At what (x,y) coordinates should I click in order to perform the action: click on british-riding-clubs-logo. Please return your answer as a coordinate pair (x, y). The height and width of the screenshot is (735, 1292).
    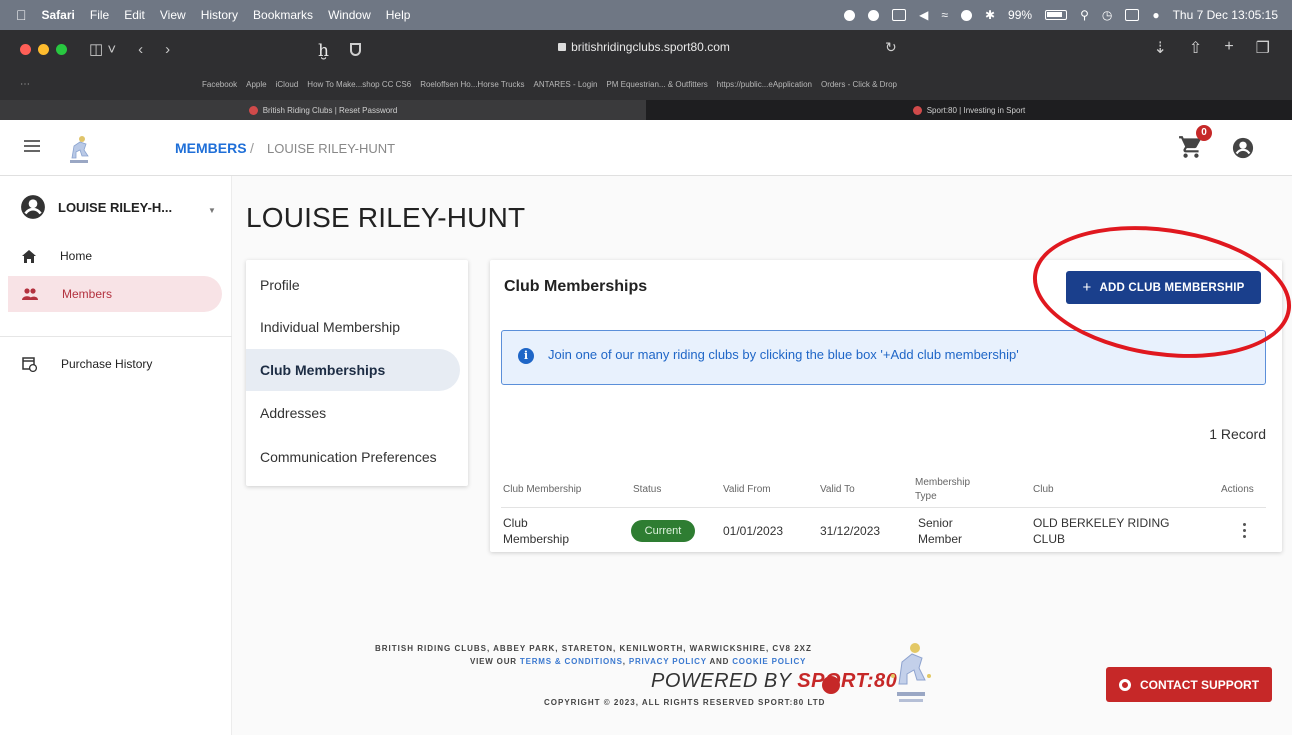
    Looking at the image, I should click on (79, 149).